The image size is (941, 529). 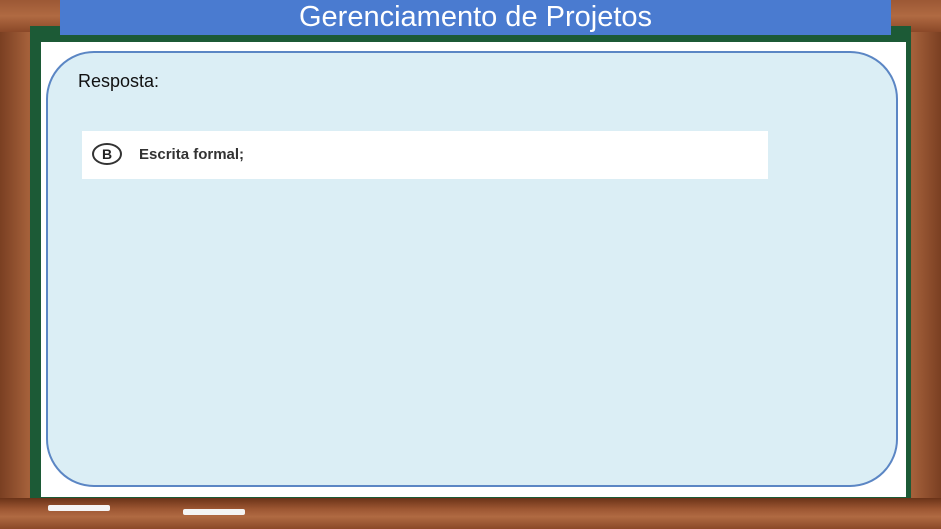 I want to click on answer-label: Resposta:, so click(x=119, y=81).